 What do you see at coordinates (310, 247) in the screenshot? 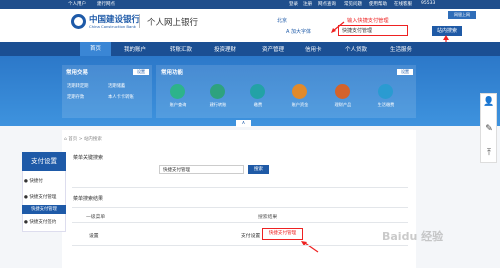
I see `annotation-arrow-result-icon` at bounding box center [310, 247].